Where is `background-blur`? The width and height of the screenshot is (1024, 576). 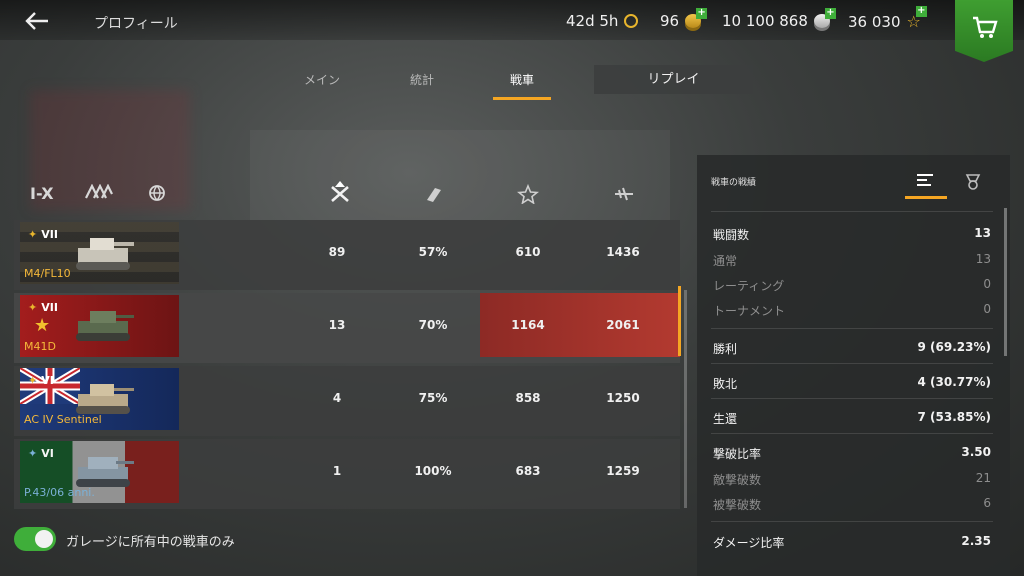 background-blur is located at coordinates (460, 175).